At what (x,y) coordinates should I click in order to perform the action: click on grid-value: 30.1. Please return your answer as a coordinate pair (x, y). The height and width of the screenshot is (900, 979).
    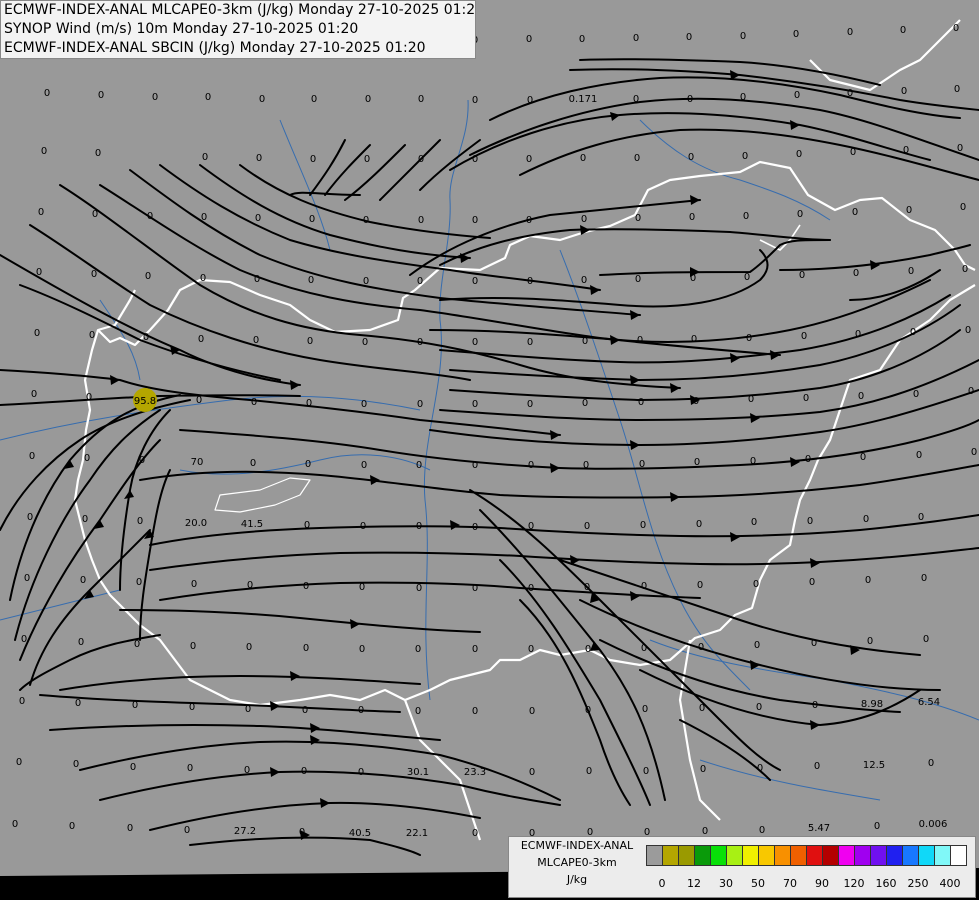
    Looking at the image, I should click on (418, 772).